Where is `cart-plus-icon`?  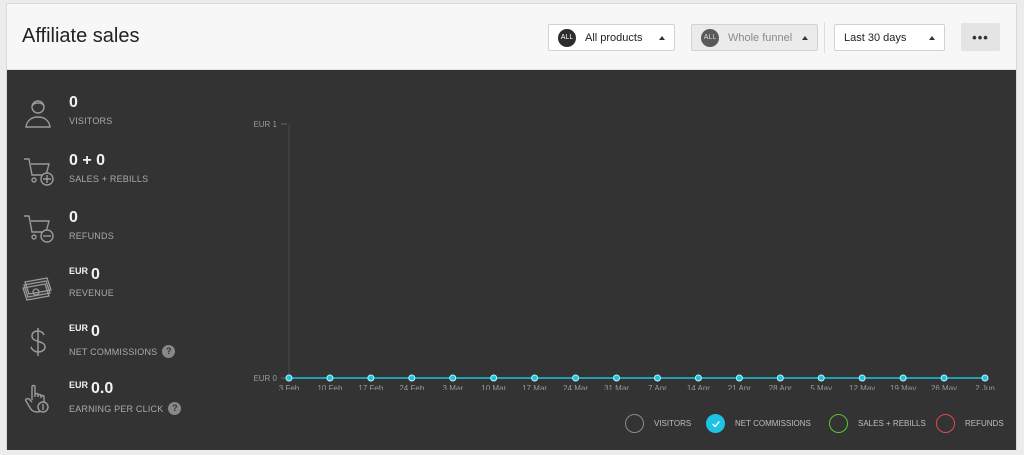 cart-plus-icon is located at coordinates (38, 171).